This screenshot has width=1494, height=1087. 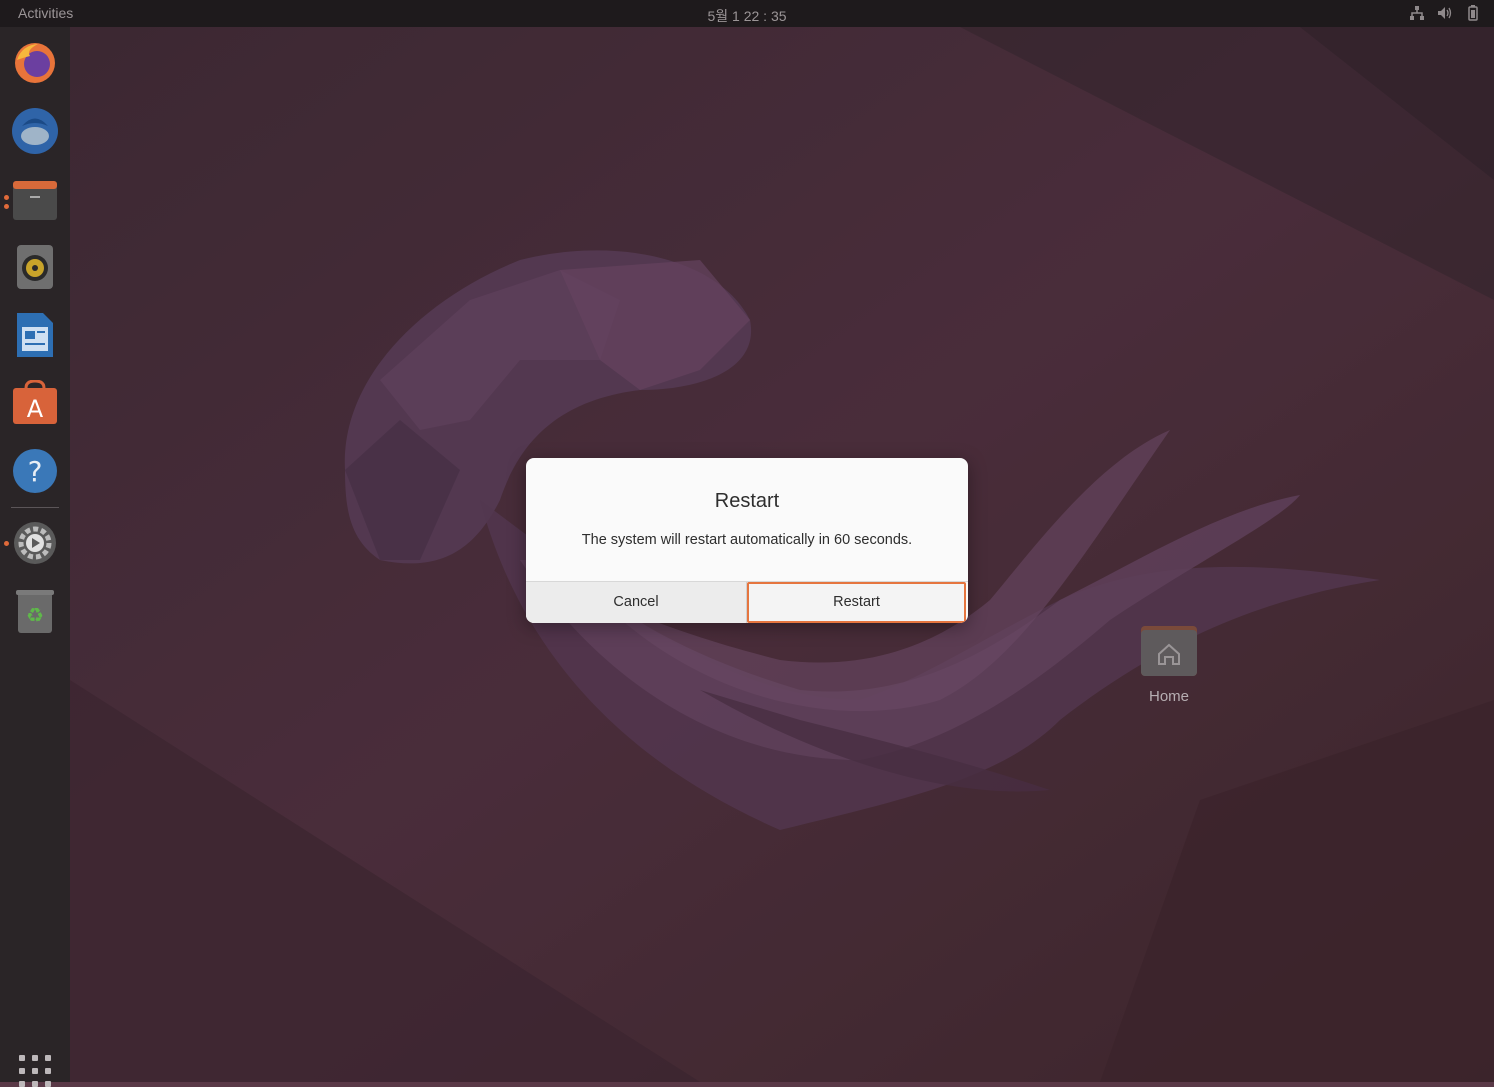 I want to click on rhythmbox-icon, so click(x=35, y=267).